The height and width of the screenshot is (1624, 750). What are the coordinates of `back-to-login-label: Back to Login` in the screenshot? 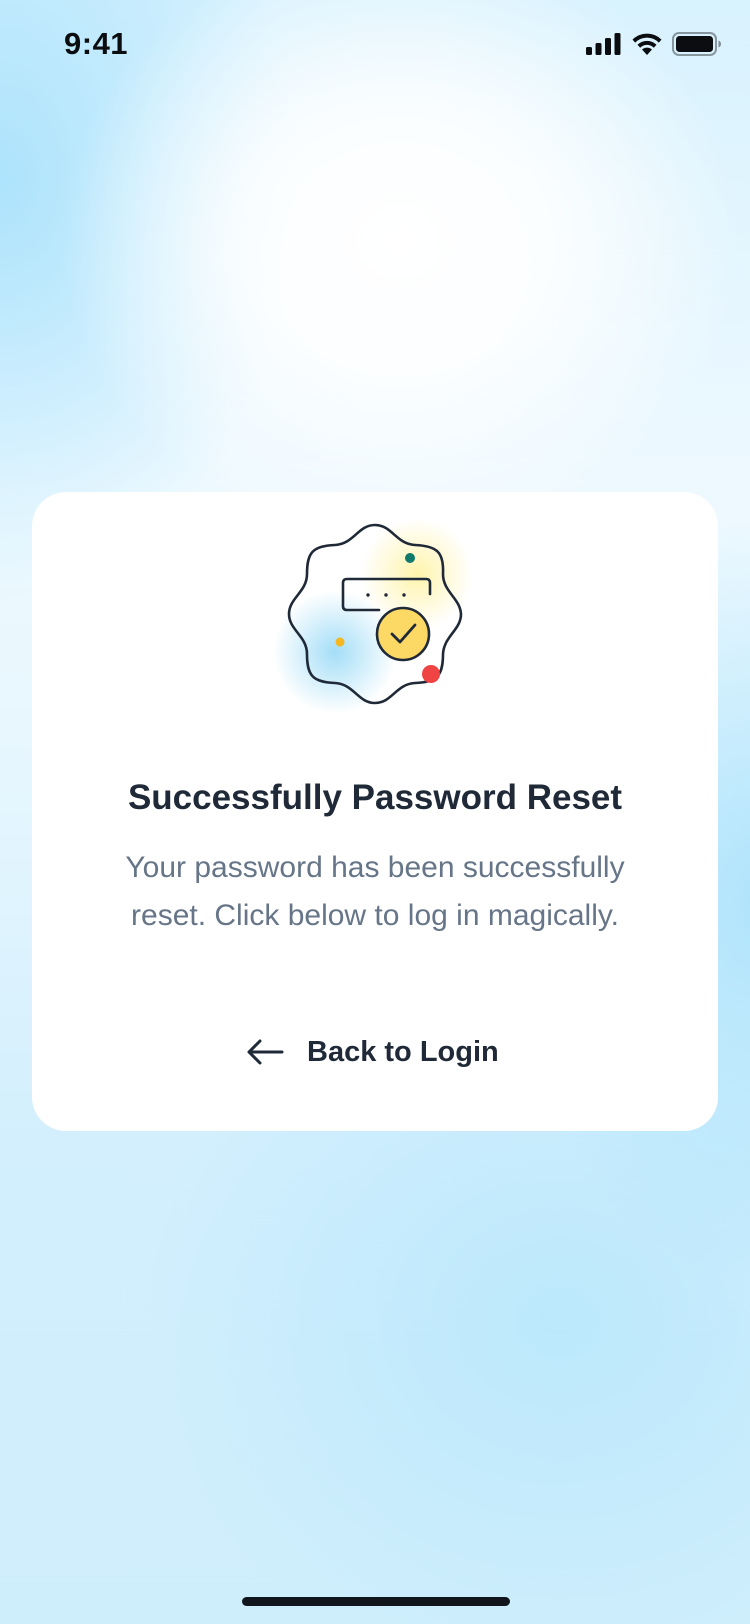 It's located at (403, 1051).